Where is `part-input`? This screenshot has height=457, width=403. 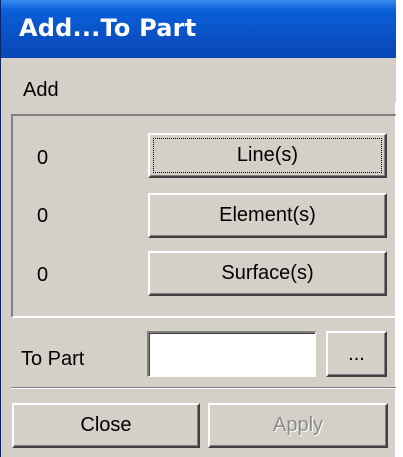 part-input is located at coordinates (231, 354).